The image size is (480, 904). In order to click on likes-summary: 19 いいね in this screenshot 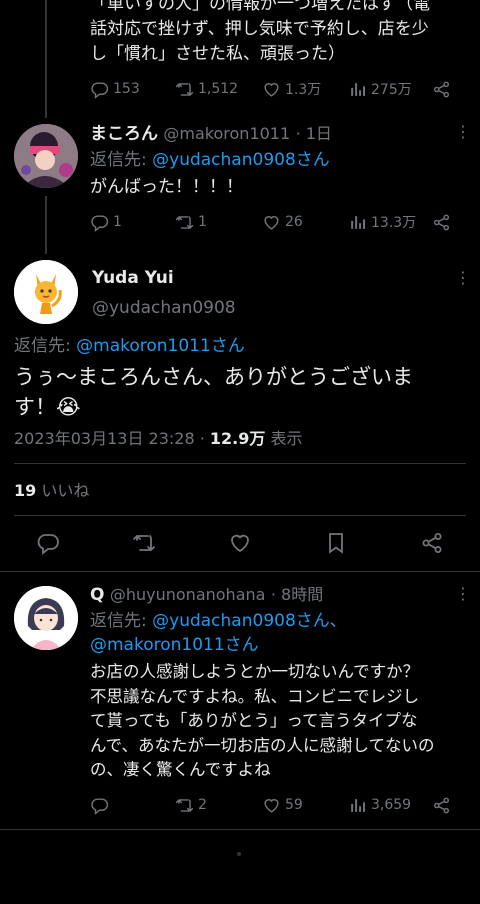, I will do `click(51, 491)`.